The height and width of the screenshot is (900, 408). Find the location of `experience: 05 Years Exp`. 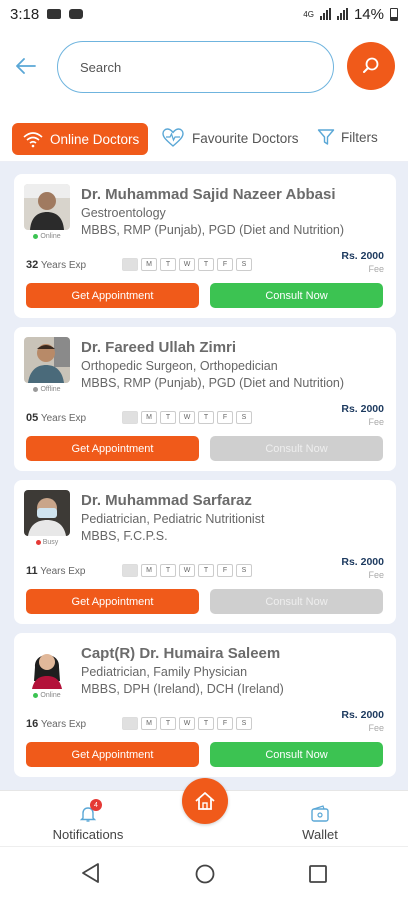

experience: 05 Years Exp is located at coordinates (56, 418).